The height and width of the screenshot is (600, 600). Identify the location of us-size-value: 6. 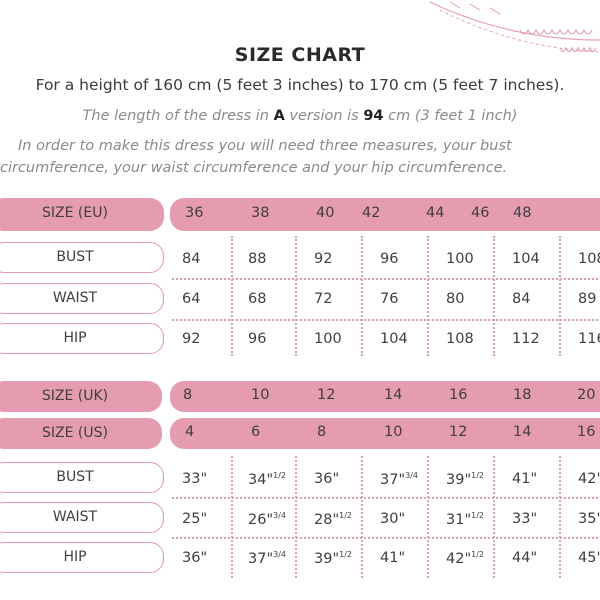
(256, 432).